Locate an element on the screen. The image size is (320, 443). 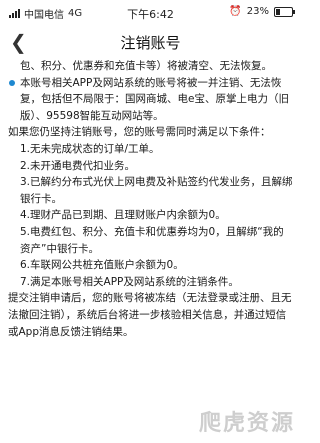
condition-item: 1.无未完成状态的订单/工单。 is located at coordinates (90, 148).